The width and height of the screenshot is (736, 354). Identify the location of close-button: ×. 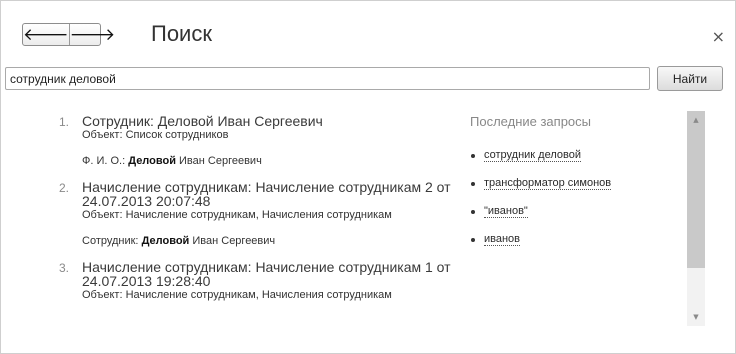
(718, 36).